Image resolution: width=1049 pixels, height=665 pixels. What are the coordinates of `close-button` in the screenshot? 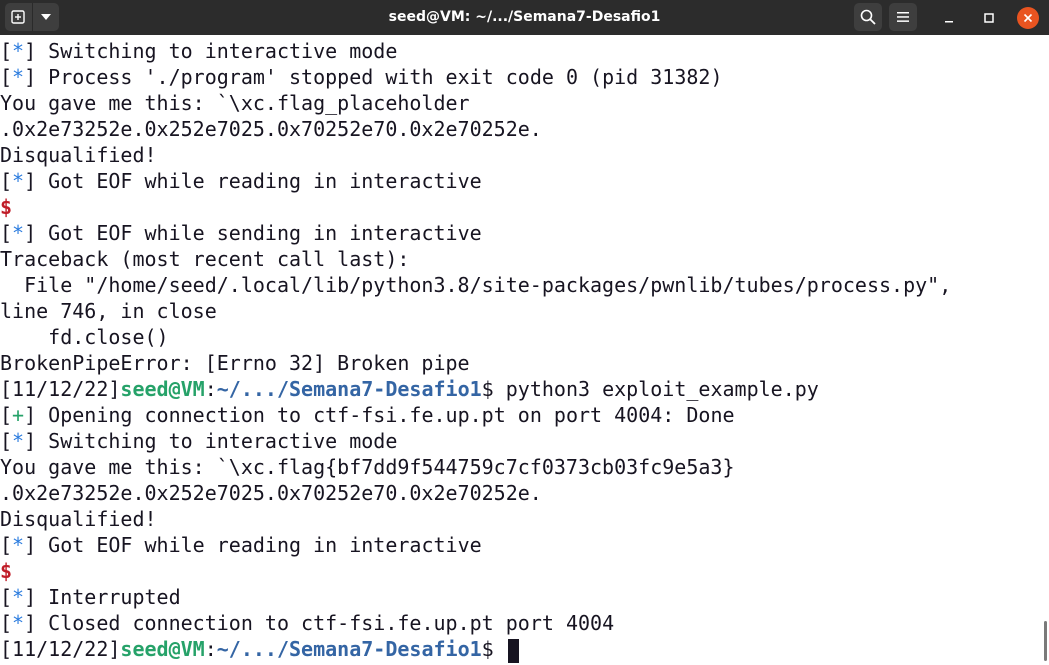 It's located at (1028, 18).